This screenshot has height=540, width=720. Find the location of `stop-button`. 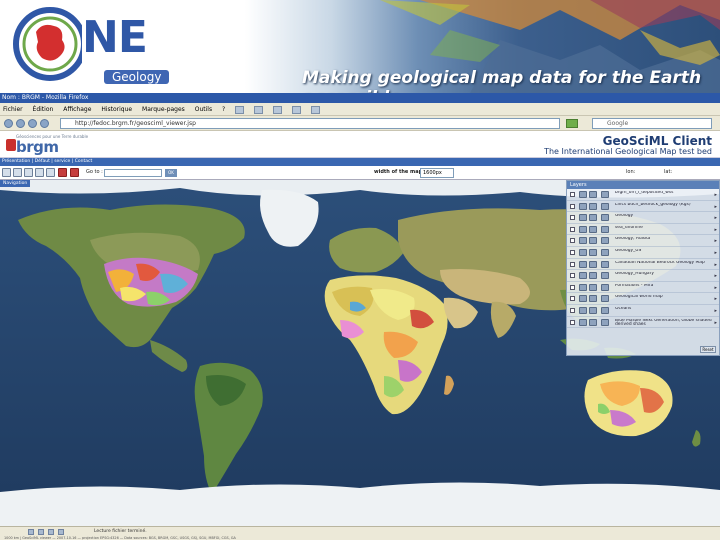

stop-button is located at coordinates (44, 123).